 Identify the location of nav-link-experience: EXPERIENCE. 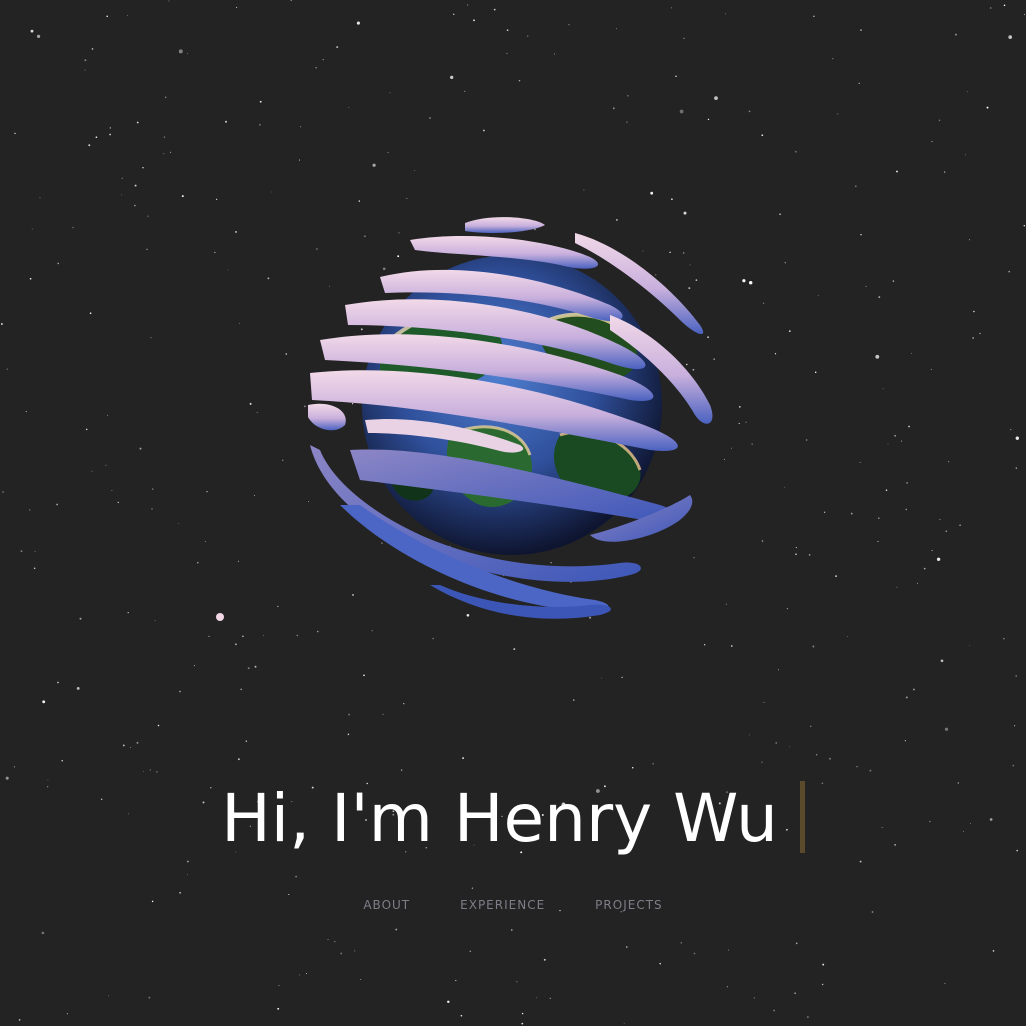
(502, 905).